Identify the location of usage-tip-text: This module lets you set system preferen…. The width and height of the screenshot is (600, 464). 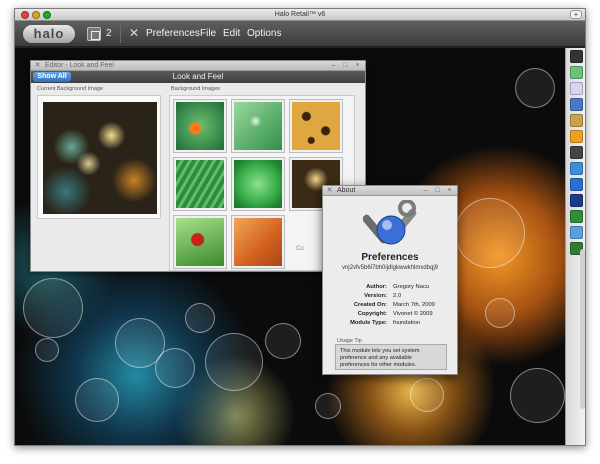
(391, 357).